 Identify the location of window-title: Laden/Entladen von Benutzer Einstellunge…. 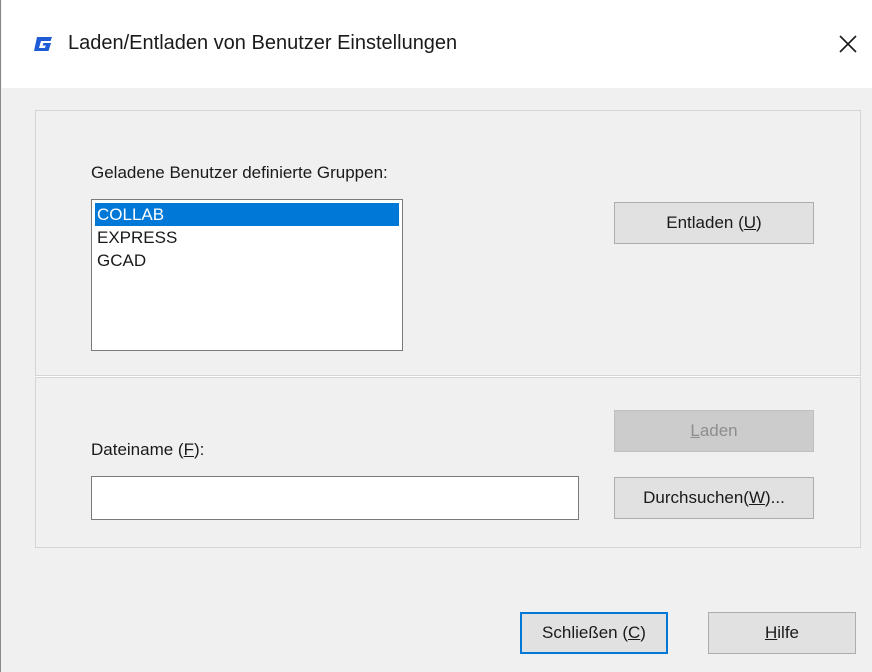
(263, 43).